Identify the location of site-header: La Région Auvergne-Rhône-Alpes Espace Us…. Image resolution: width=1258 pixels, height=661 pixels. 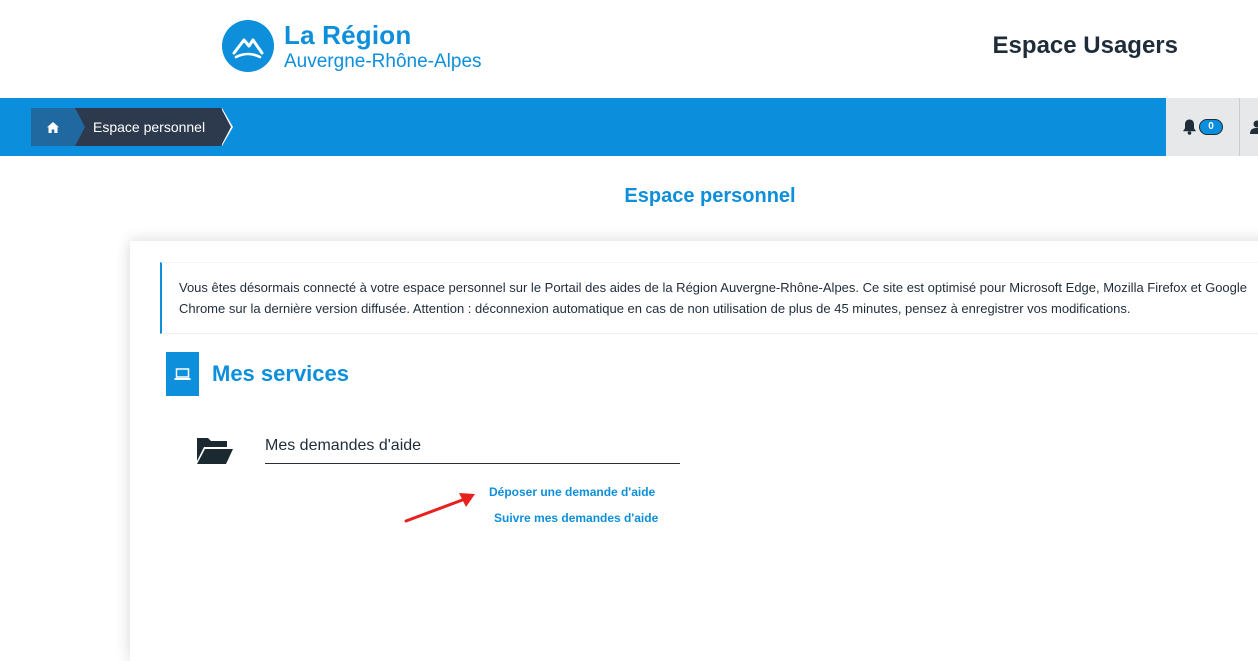
(629, 48).